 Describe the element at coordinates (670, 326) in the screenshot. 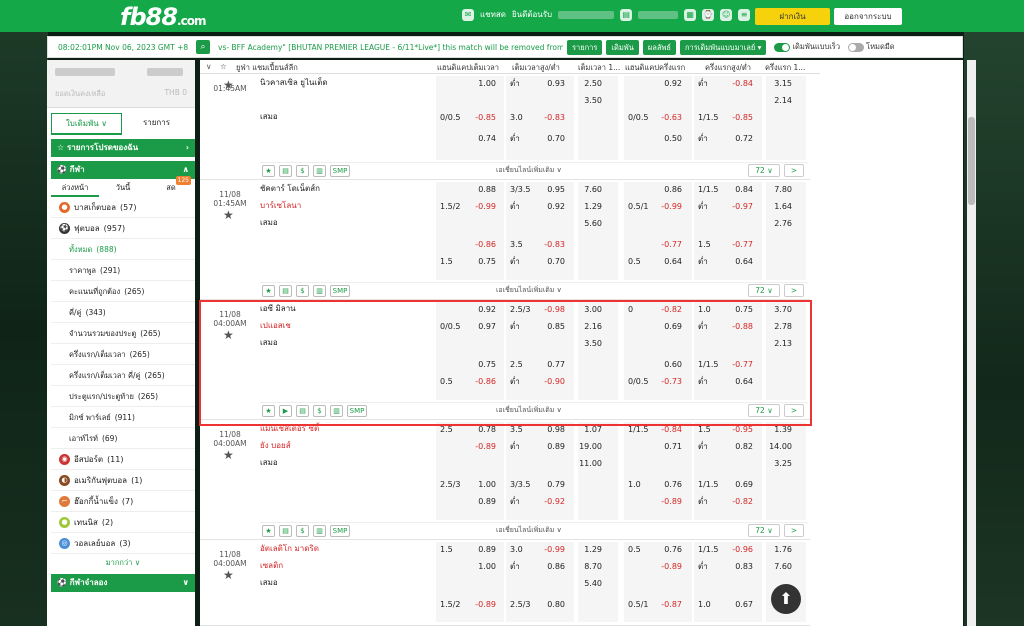

I see `odds-value: 0.69` at that location.